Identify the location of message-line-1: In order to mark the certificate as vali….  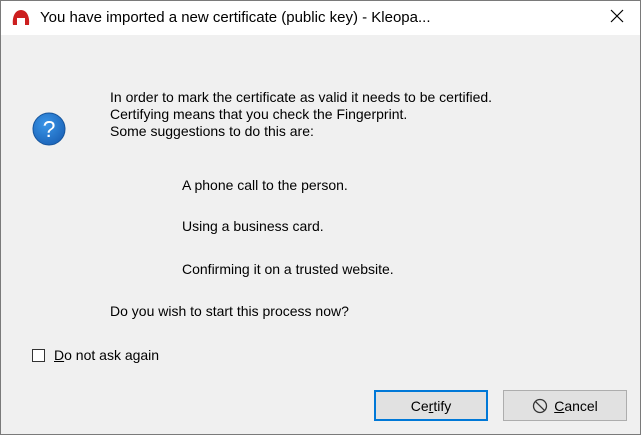
(301, 97).